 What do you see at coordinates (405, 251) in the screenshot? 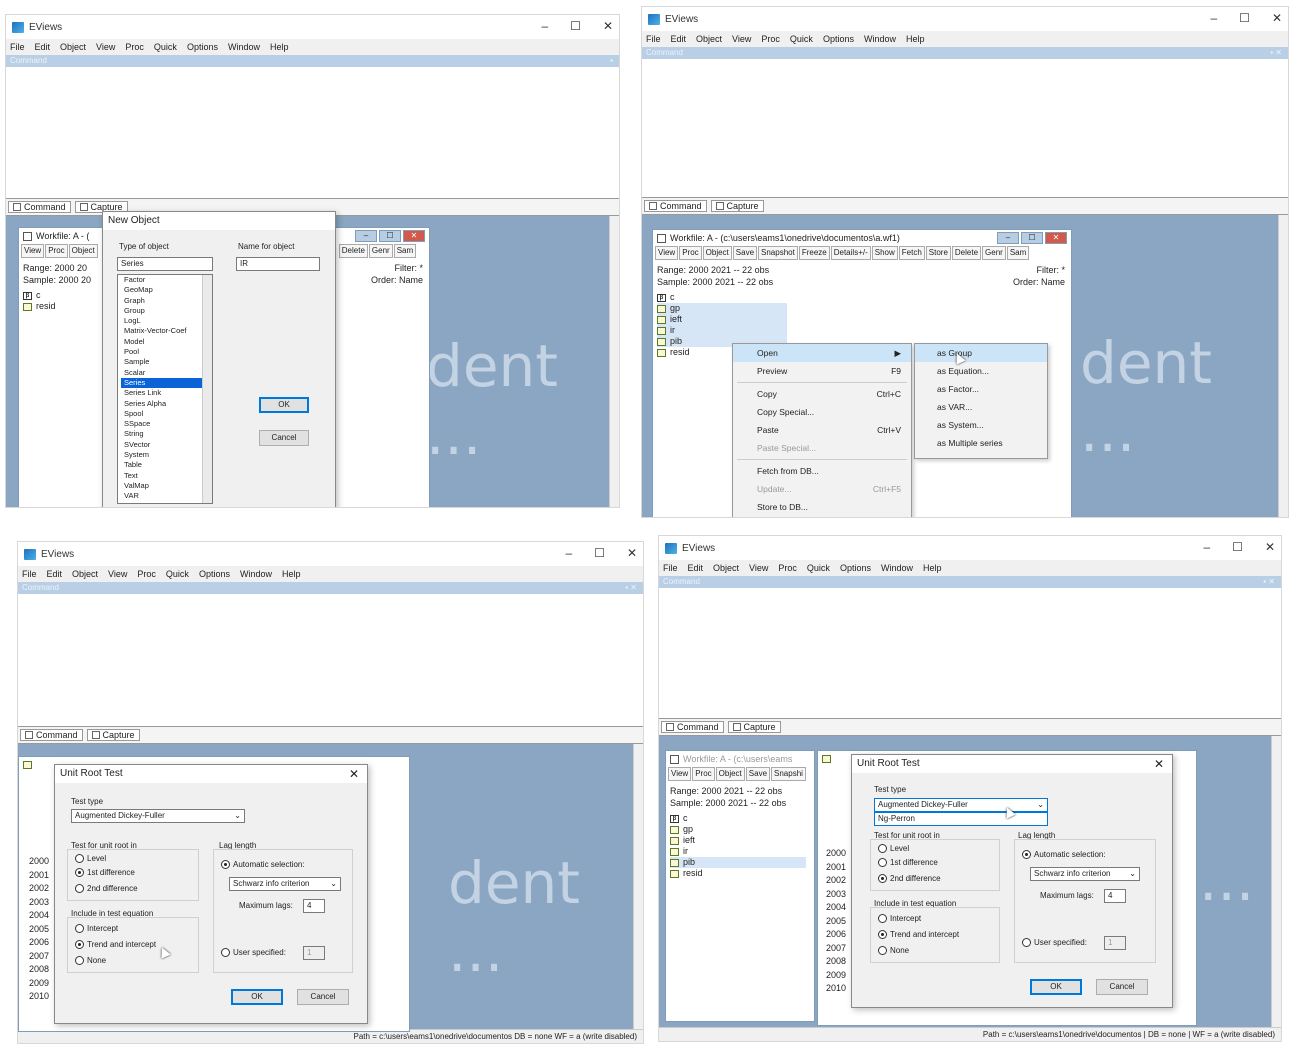
I see `wf-btn-sample: Sam` at bounding box center [405, 251].